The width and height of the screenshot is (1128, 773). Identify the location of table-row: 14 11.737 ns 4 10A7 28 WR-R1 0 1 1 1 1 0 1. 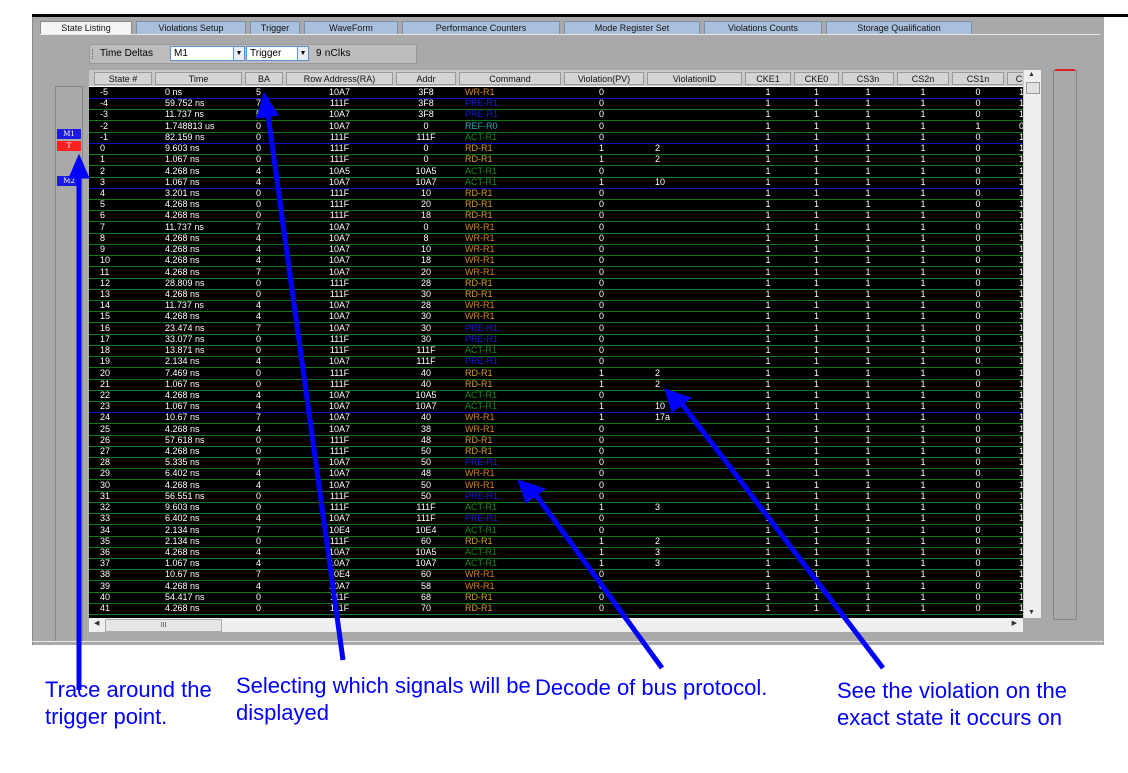
(556, 306).